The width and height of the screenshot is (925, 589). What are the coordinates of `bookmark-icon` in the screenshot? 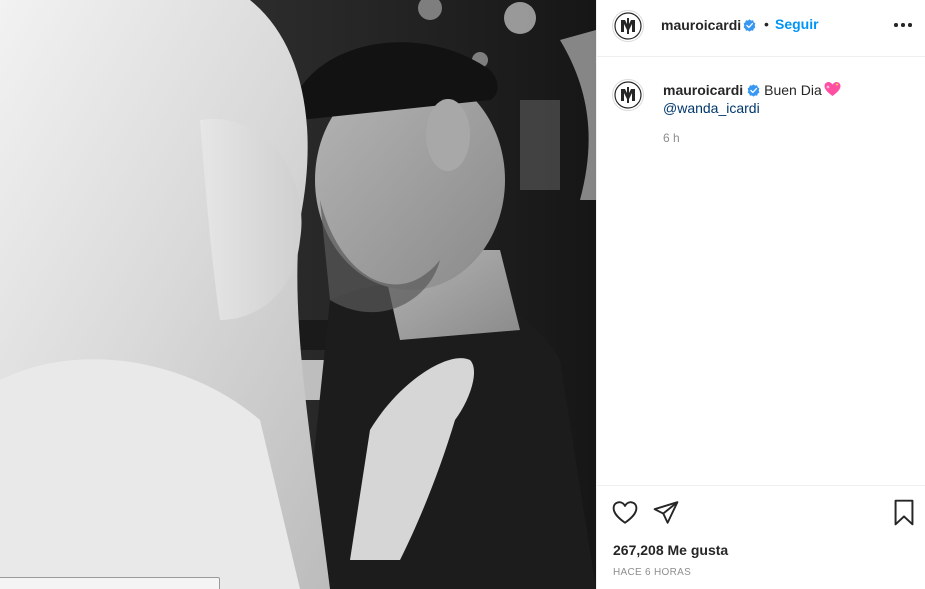 It's located at (904, 512).